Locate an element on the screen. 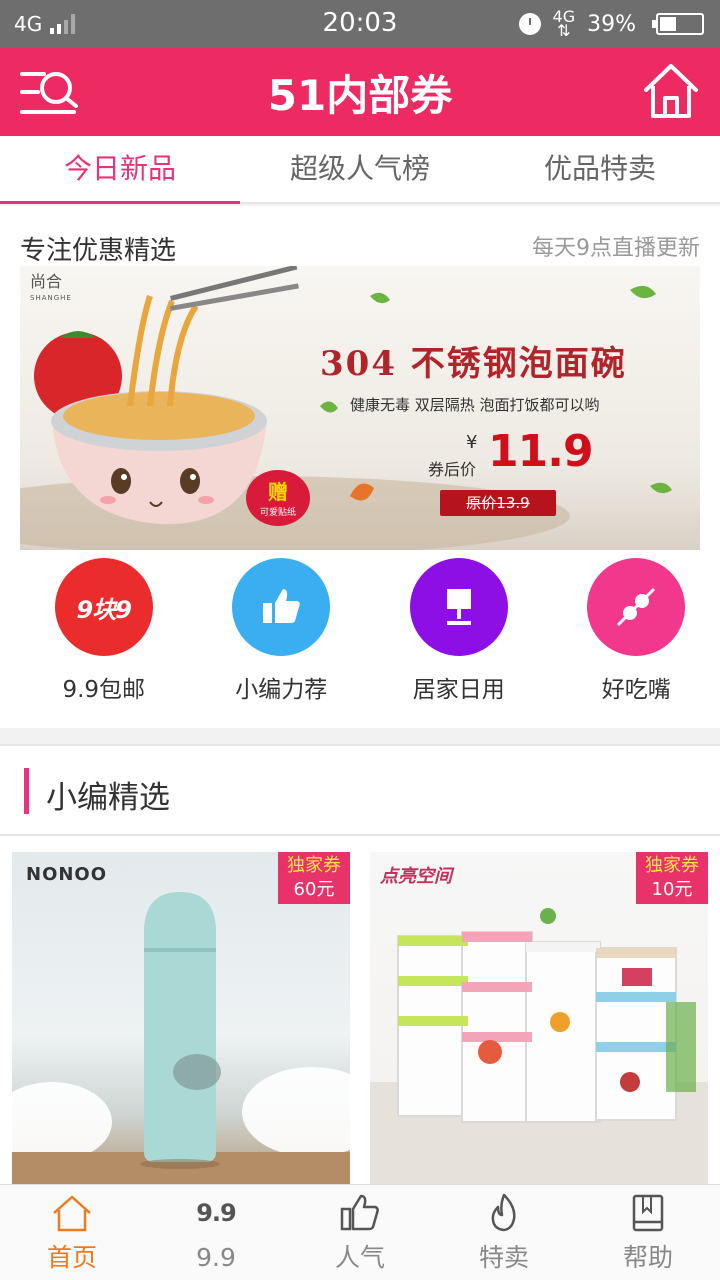  nav-help: 帮助 is located at coordinates (648, 1232).